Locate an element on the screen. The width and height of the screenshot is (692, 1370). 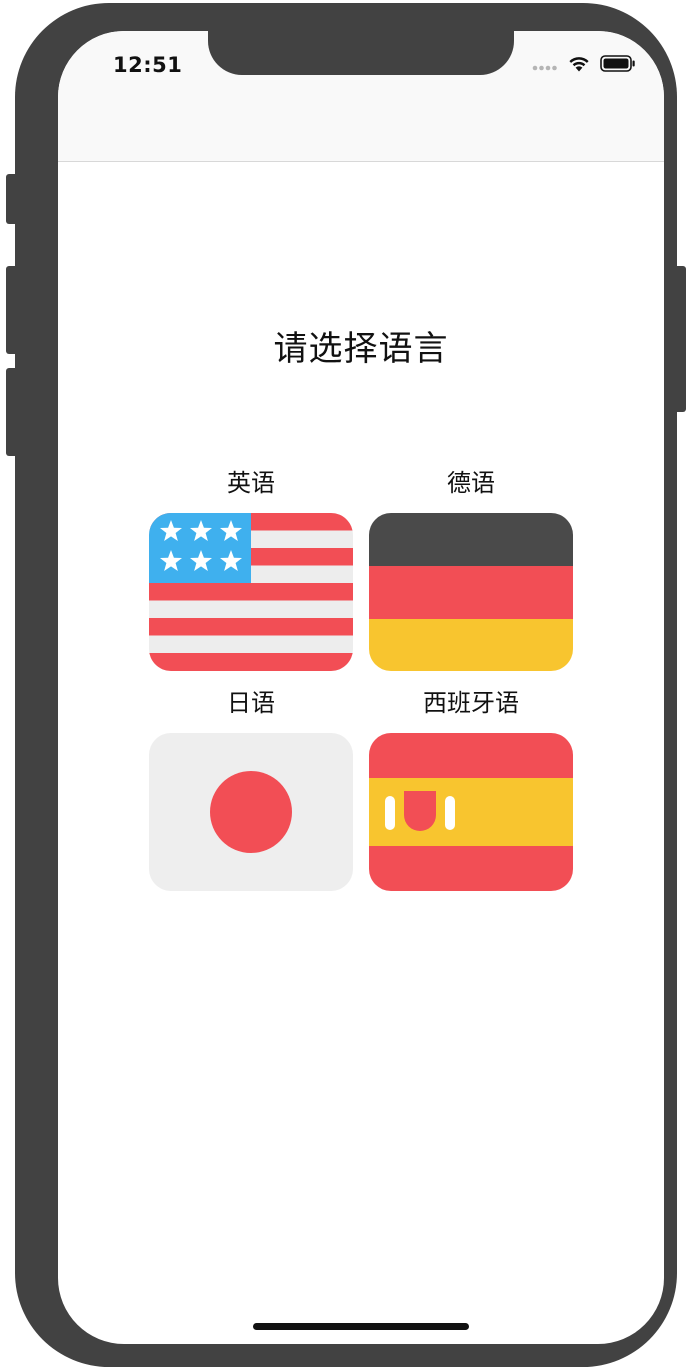
language-label: 日语 is located at coordinates (251, 703).